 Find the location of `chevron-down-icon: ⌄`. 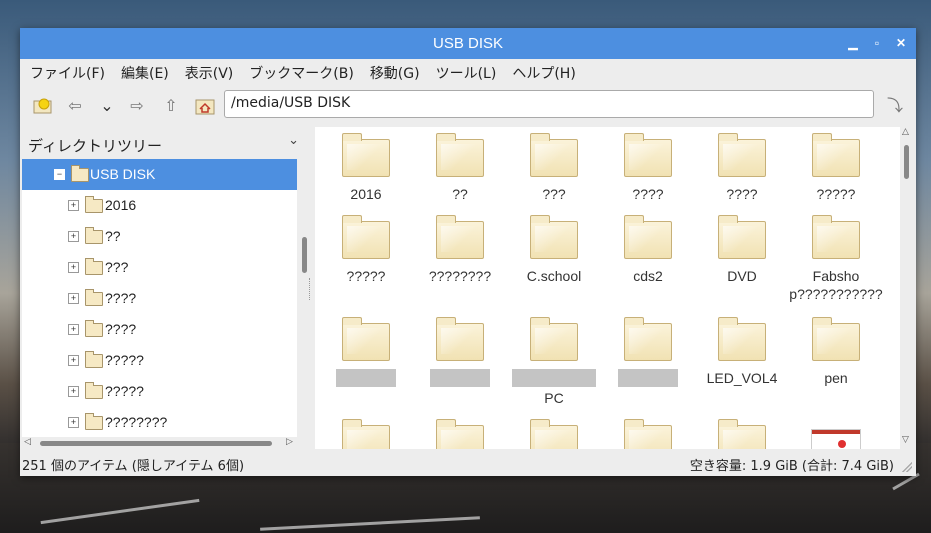

chevron-down-icon: ⌄ is located at coordinates (293, 140).